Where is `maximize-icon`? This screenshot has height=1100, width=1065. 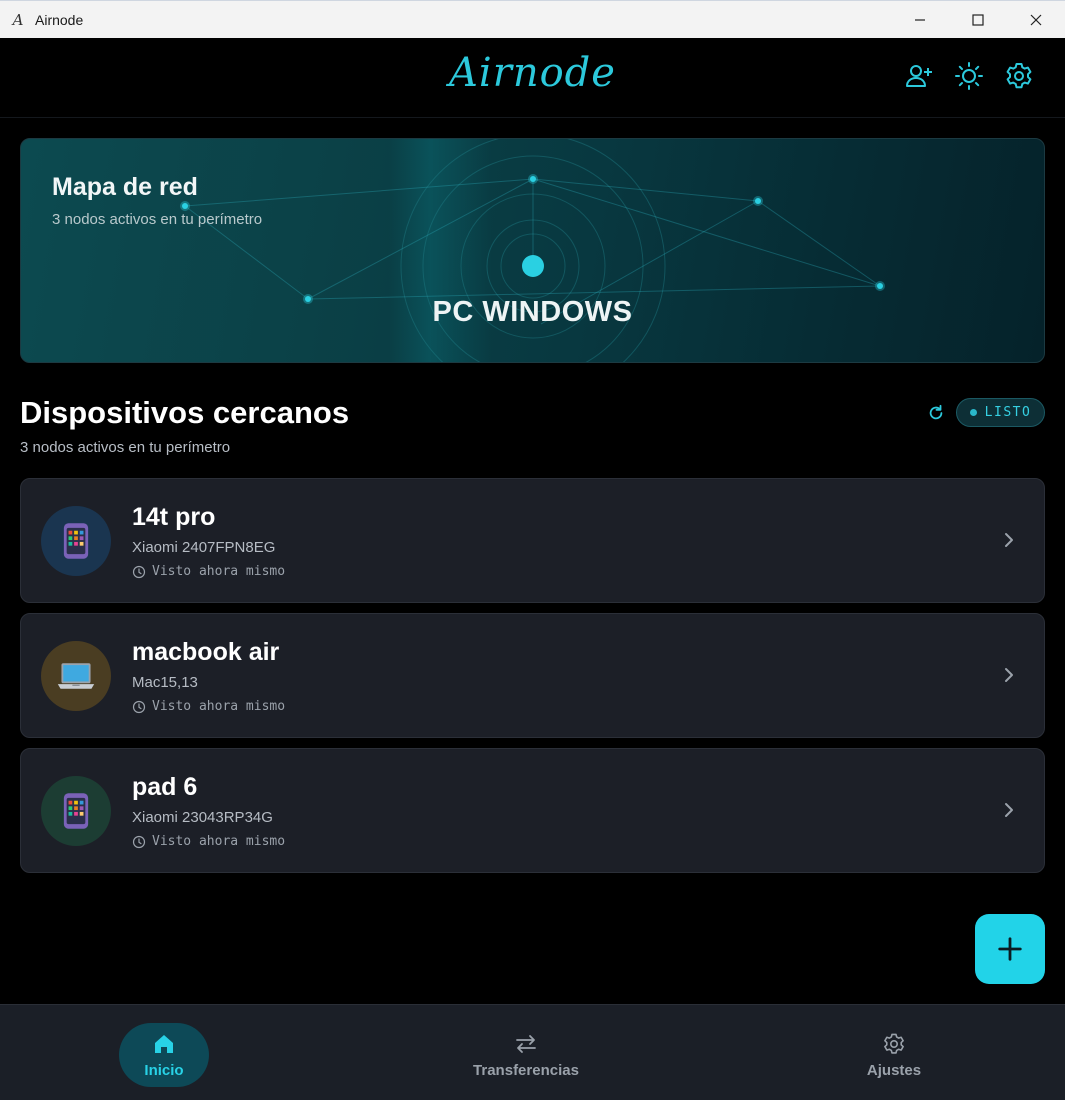 maximize-icon is located at coordinates (978, 20).